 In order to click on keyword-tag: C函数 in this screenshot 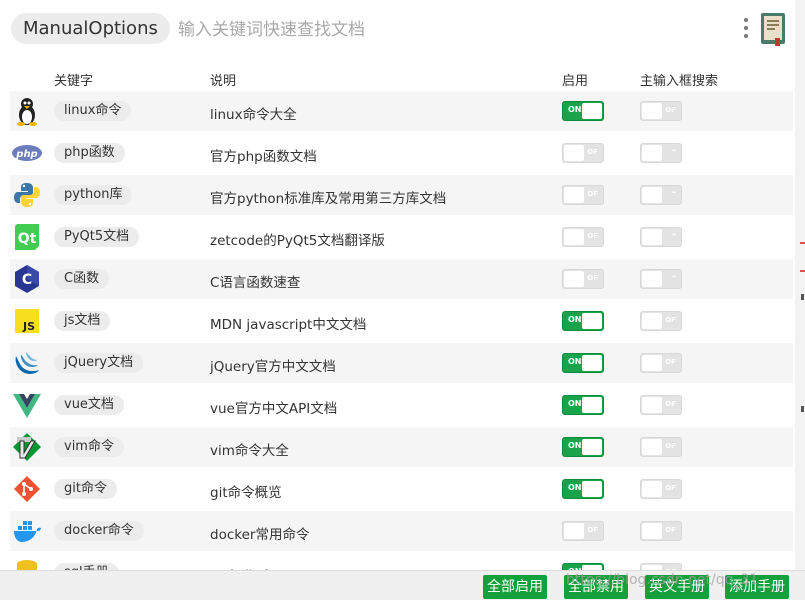, I will do `click(82, 279)`.